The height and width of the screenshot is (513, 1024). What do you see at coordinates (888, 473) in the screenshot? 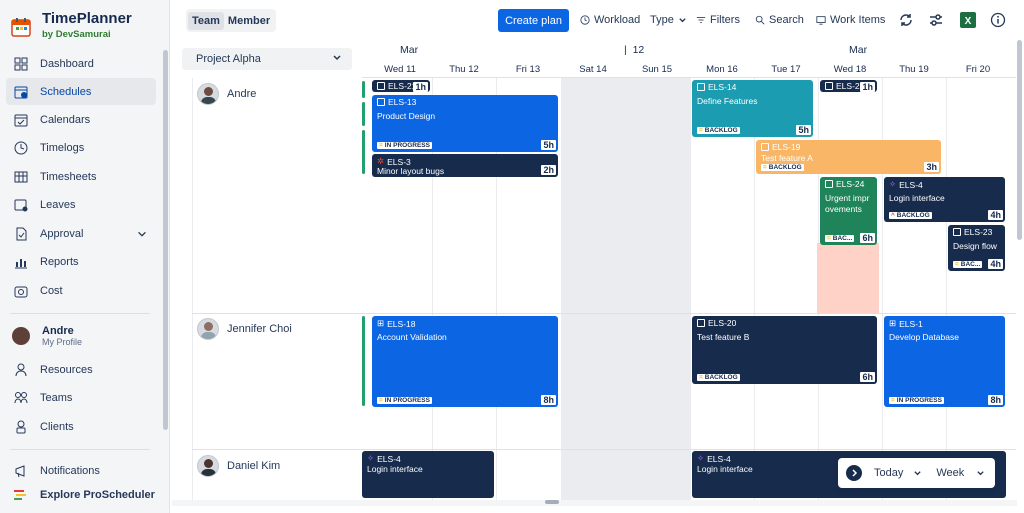
I see `today-button: Today` at bounding box center [888, 473].